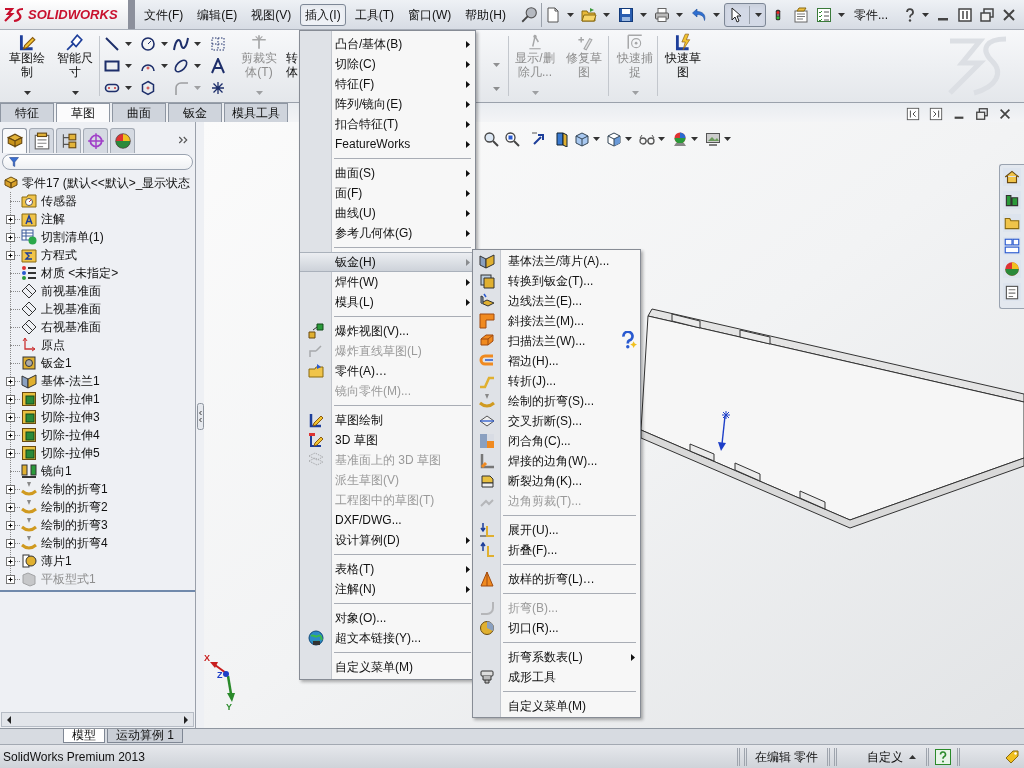  I want to click on menu-item: 钣金(H), so click(387, 262).